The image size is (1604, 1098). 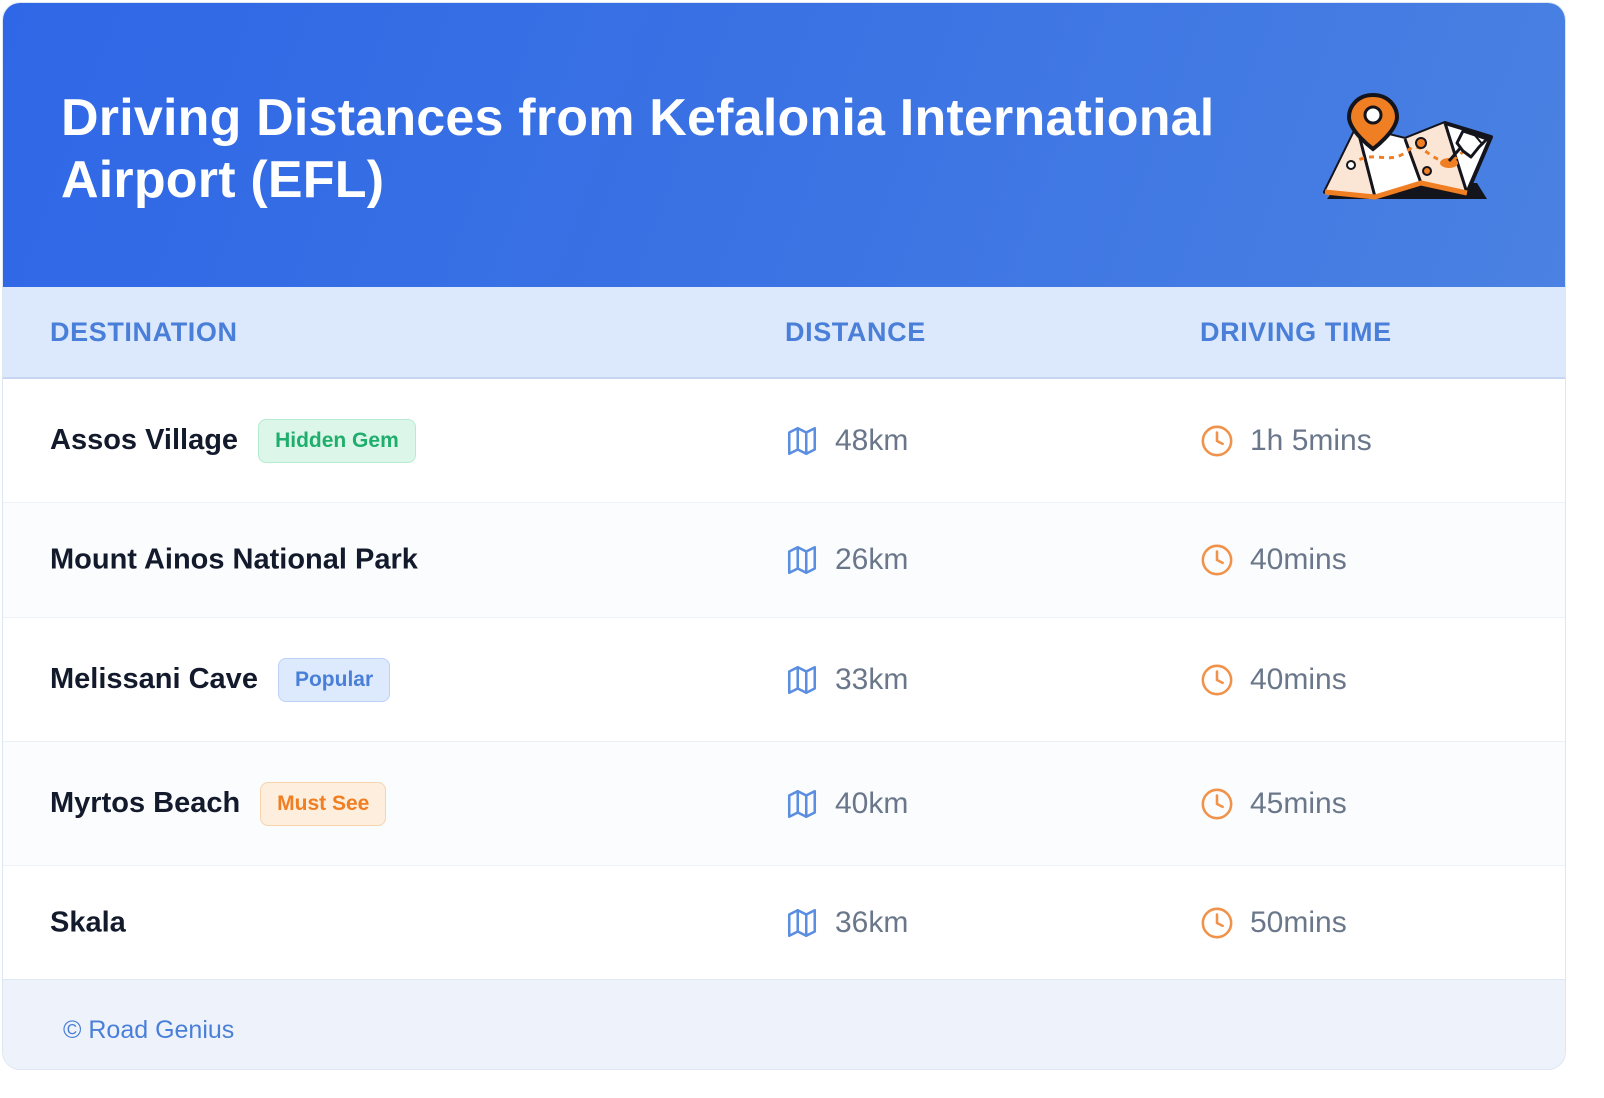 I want to click on destination-cell: Myrtos Beach Must See, so click(x=218, y=803).